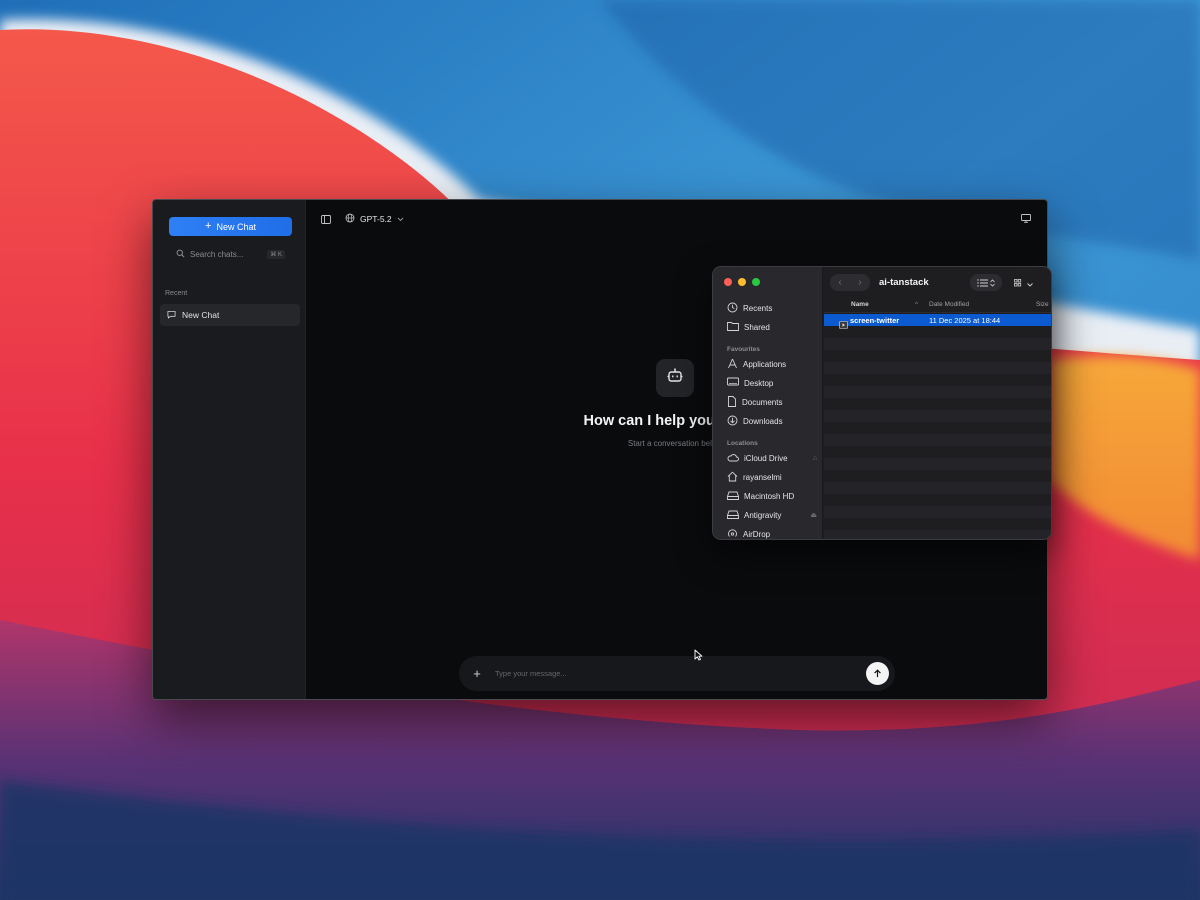 The width and height of the screenshot is (1200, 900). I want to click on drive-icon, so click(733, 496).